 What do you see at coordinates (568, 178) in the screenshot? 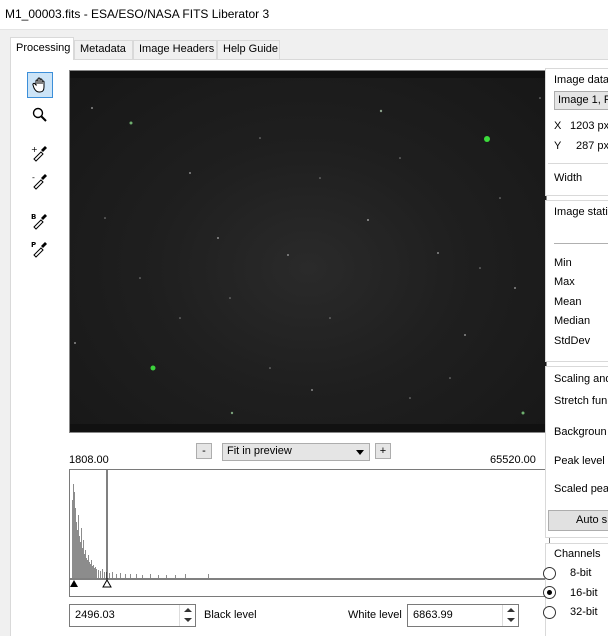
I see `width-label: Width` at bounding box center [568, 178].